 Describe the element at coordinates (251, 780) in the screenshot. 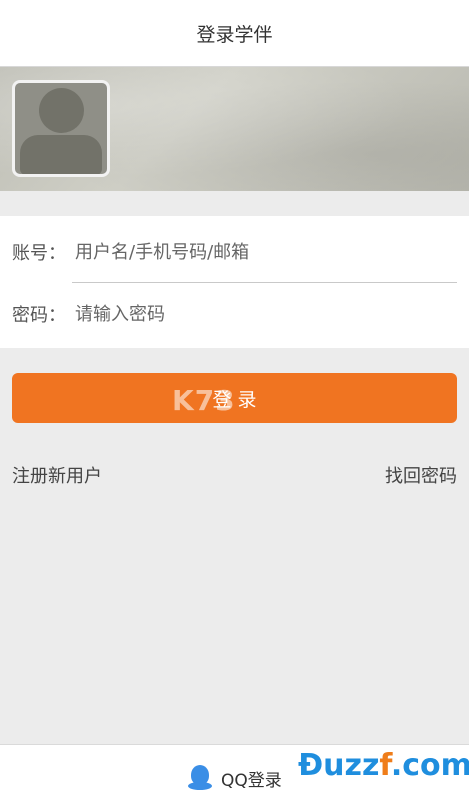

I see `qq-login-label: QQ登录` at that location.